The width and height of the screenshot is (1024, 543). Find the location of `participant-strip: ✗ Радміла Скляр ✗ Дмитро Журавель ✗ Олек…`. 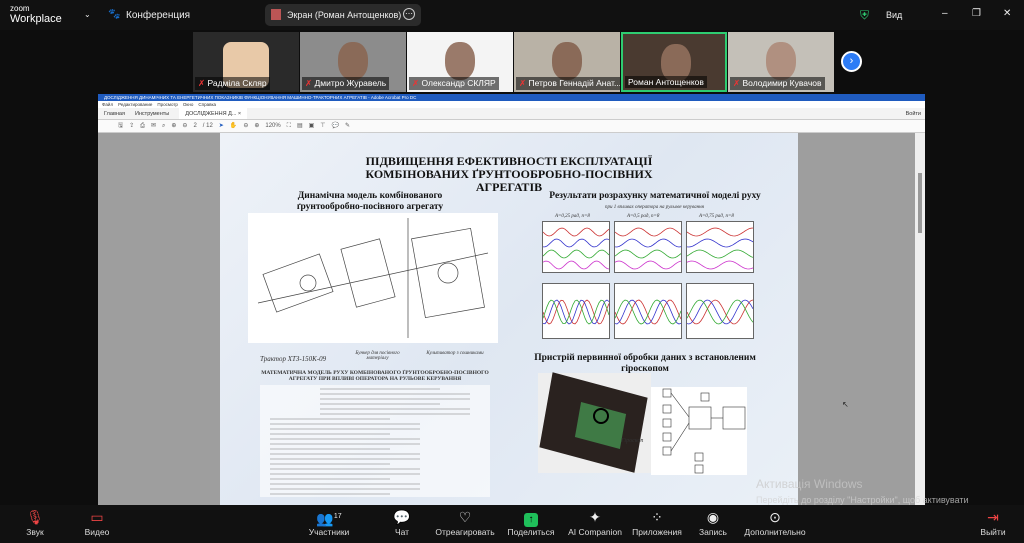

participant-strip: ✗ Радміла Скляр ✗ Дмитро Журавель ✗ Олек… is located at coordinates (513, 62).